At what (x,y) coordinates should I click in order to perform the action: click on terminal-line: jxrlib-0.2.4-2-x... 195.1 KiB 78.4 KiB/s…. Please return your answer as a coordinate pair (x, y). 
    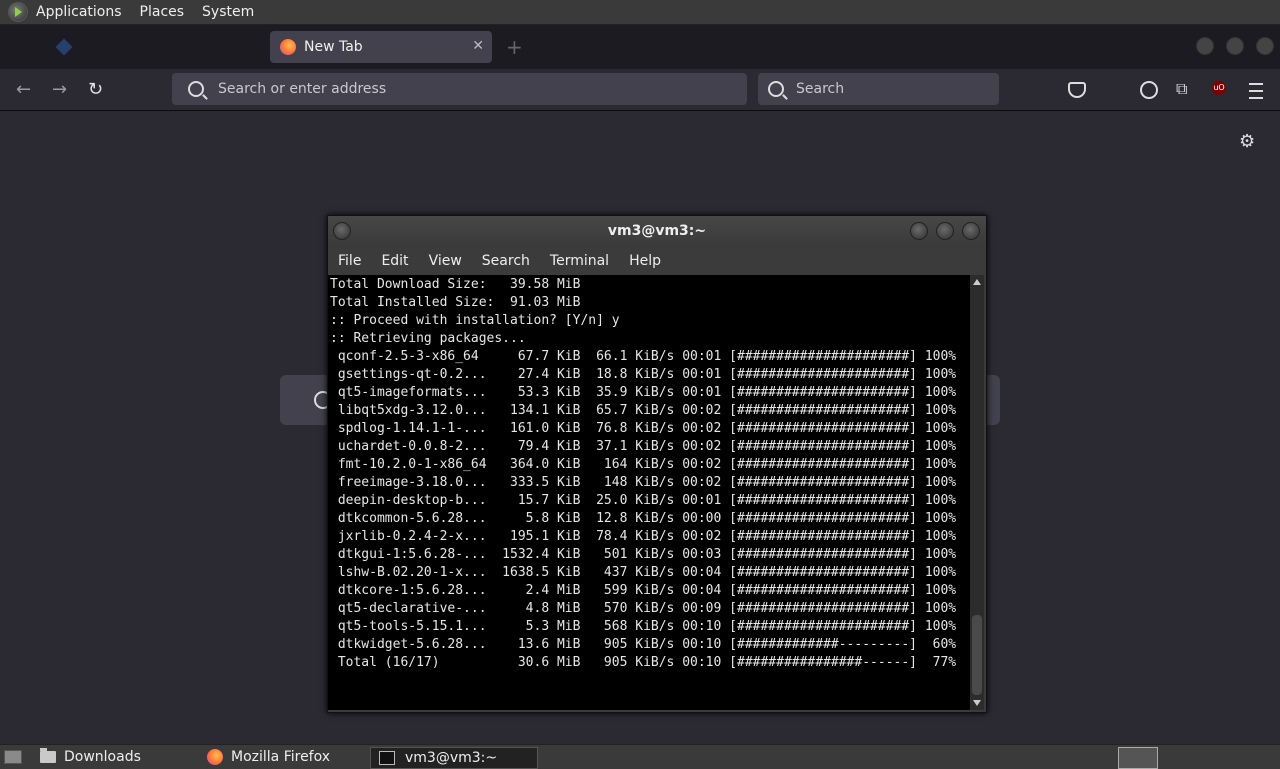
    Looking at the image, I should click on (643, 536).